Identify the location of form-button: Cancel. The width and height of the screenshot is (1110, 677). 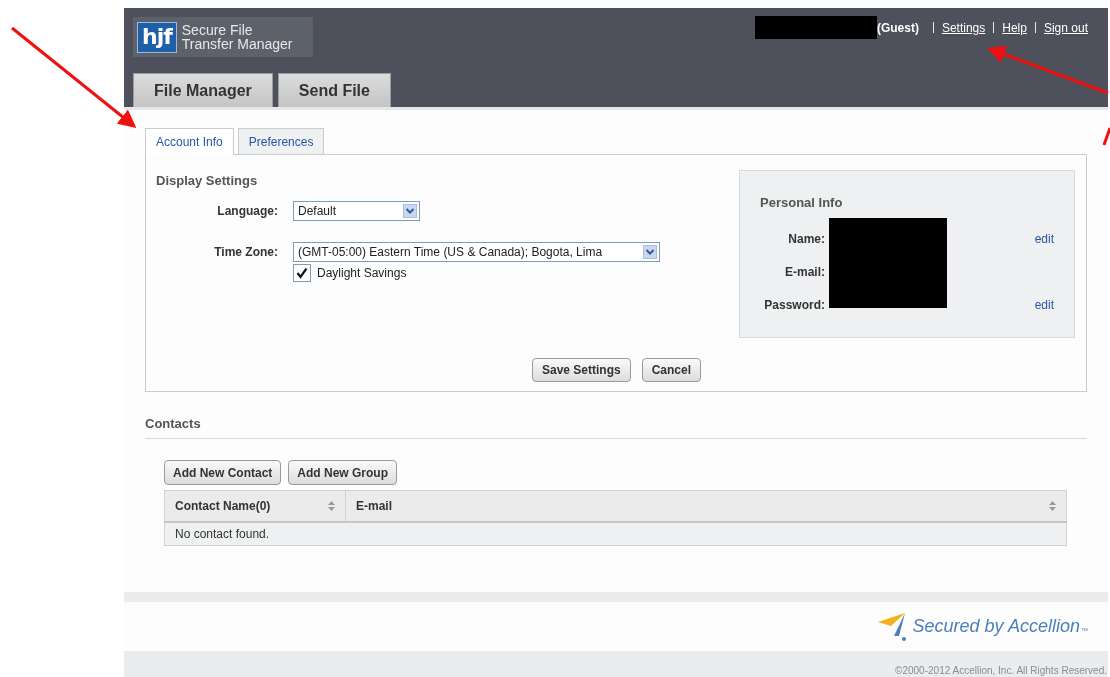
(671, 370).